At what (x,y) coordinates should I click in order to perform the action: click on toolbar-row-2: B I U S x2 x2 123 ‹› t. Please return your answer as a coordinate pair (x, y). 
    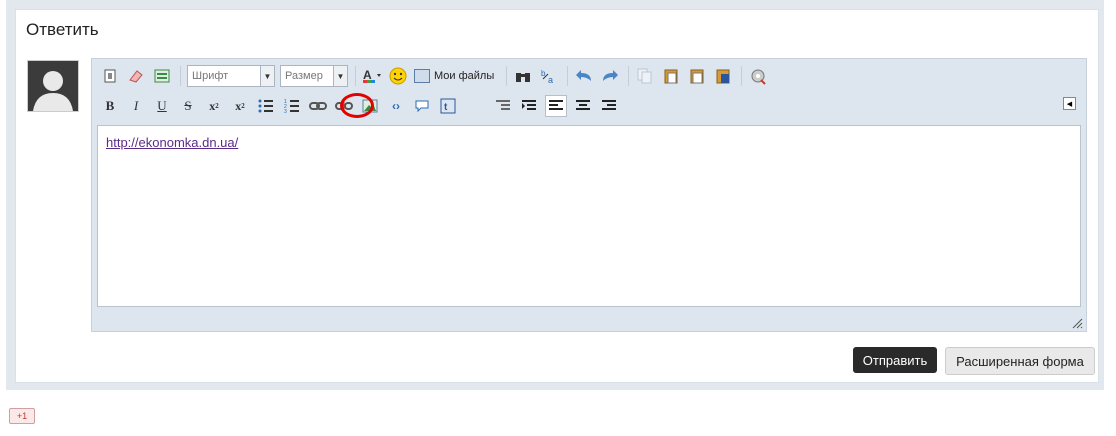
    Looking at the image, I should click on (362, 106).